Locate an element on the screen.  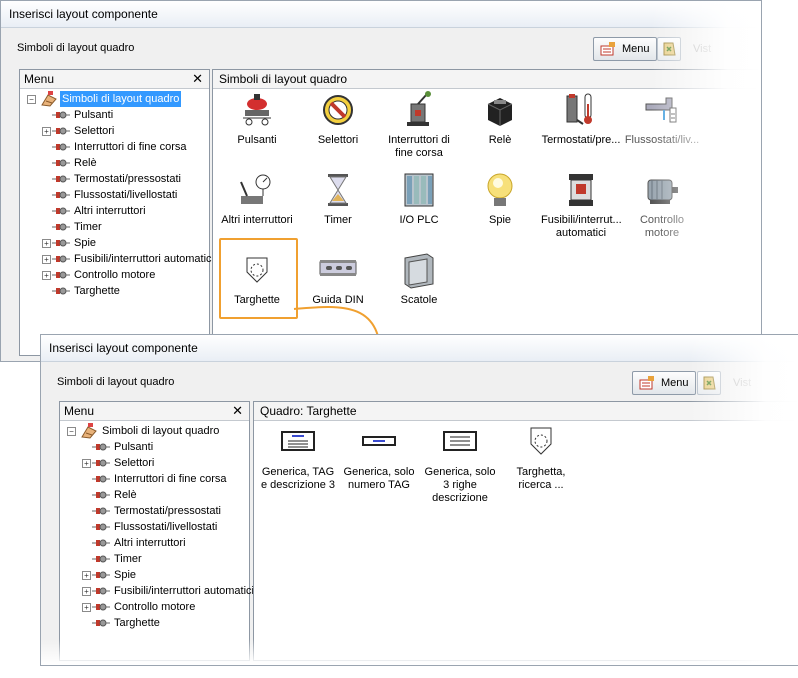
tree-item-label: Flussostati/livellostati is located at coordinates (126, 195).